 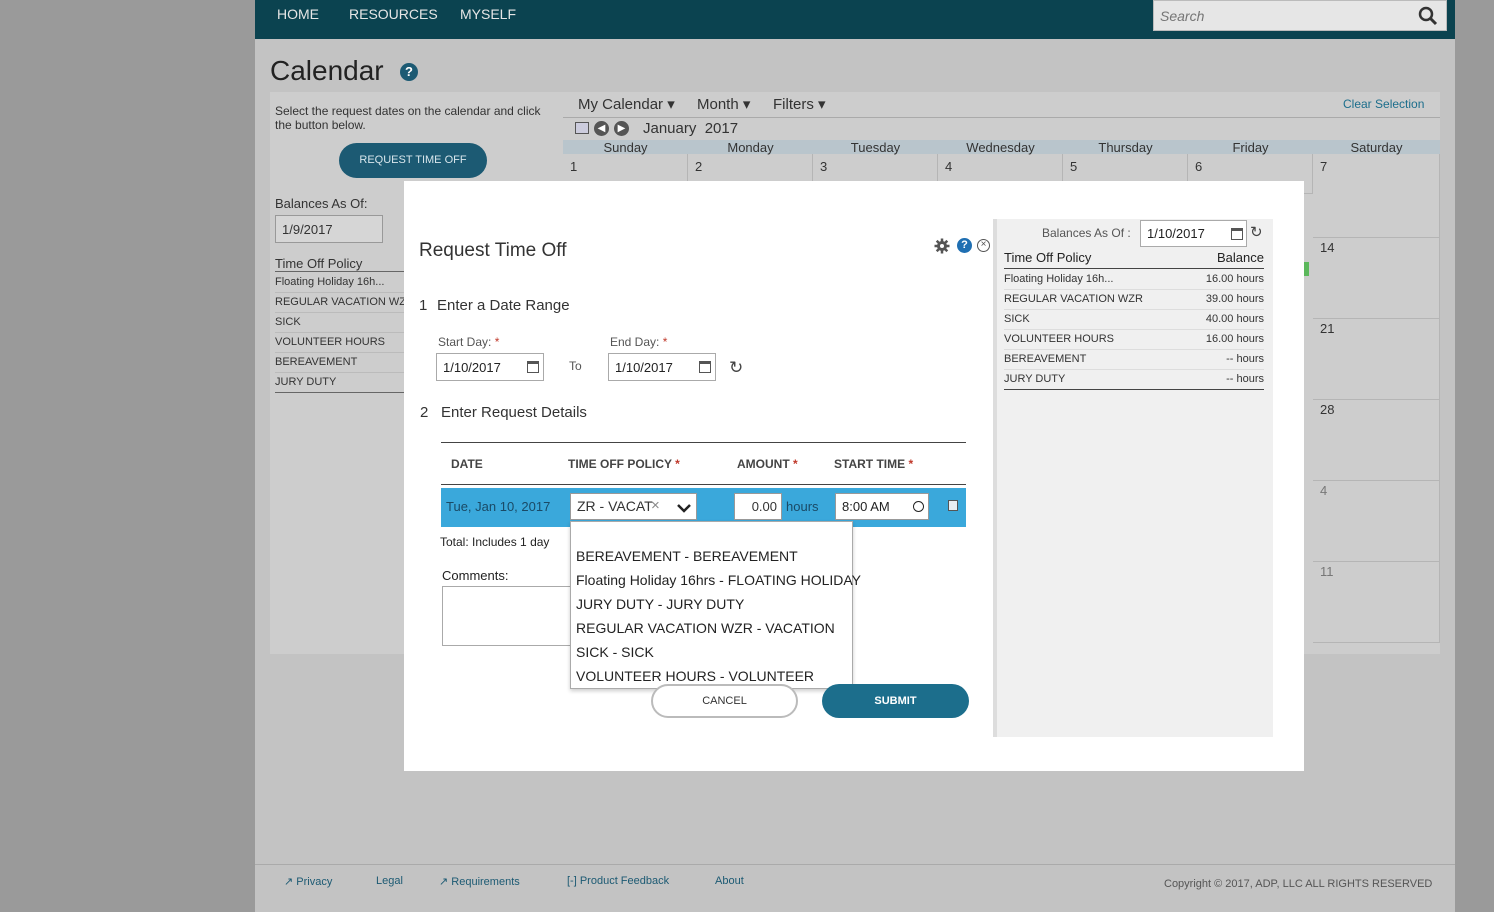 What do you see at coordinates (983, 245) in the screenshot?
I see `close-icon: ×` at bounding box center [983, 245].